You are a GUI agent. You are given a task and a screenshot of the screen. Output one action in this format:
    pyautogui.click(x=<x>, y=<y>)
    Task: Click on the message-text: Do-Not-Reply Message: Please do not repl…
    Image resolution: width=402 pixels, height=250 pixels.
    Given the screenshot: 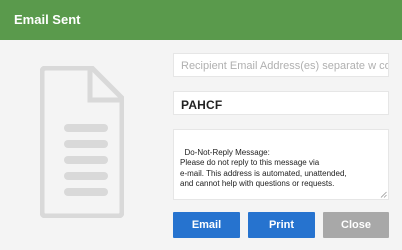 What is the action you would take?
    pyautogui.click(x=263, y=168)
    